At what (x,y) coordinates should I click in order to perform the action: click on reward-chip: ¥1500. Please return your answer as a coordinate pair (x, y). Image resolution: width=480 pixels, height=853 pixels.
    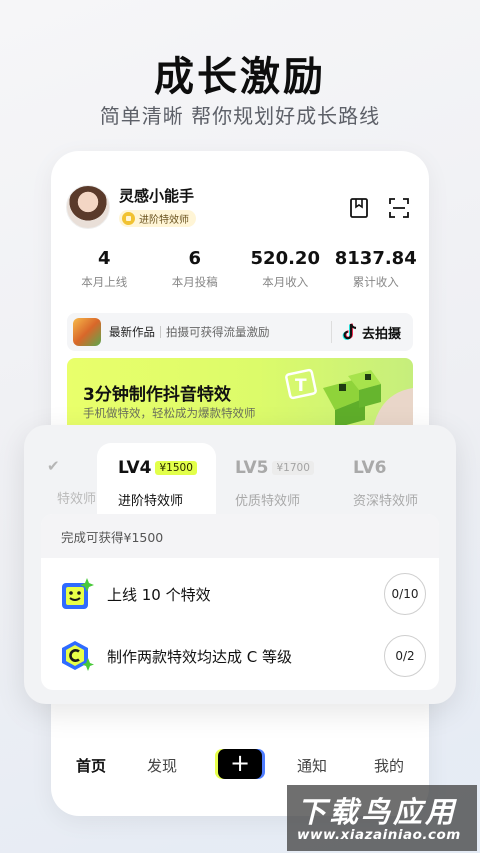
    Looking at the image, I should click on (176, 468).